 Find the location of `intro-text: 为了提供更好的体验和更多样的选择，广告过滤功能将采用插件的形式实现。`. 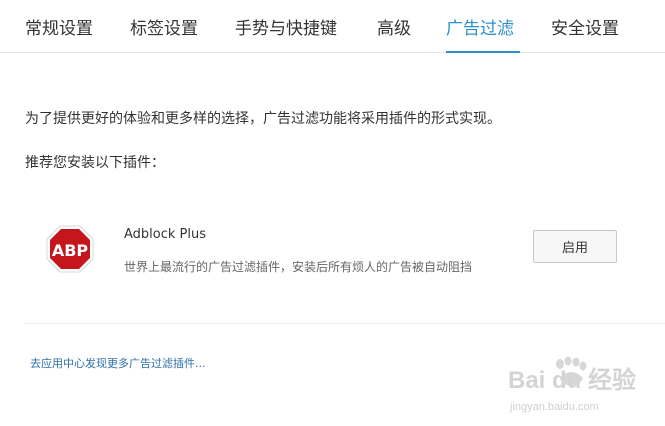

intro-text: 为了提供更好的体验和更多样的选择，广告过滤功能将采用插件的形式实现。 is located at coordinates (263, 119).